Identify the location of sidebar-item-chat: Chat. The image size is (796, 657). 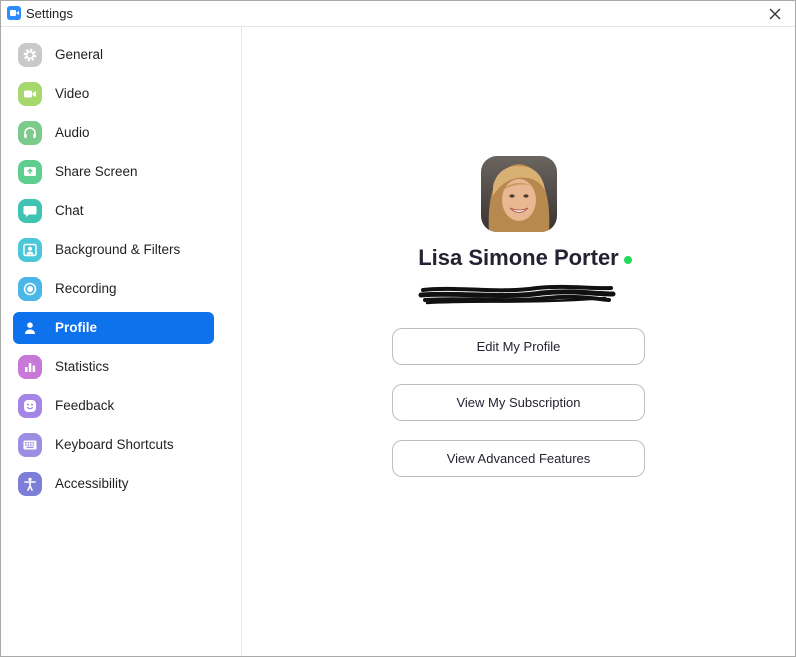
(113, 211).